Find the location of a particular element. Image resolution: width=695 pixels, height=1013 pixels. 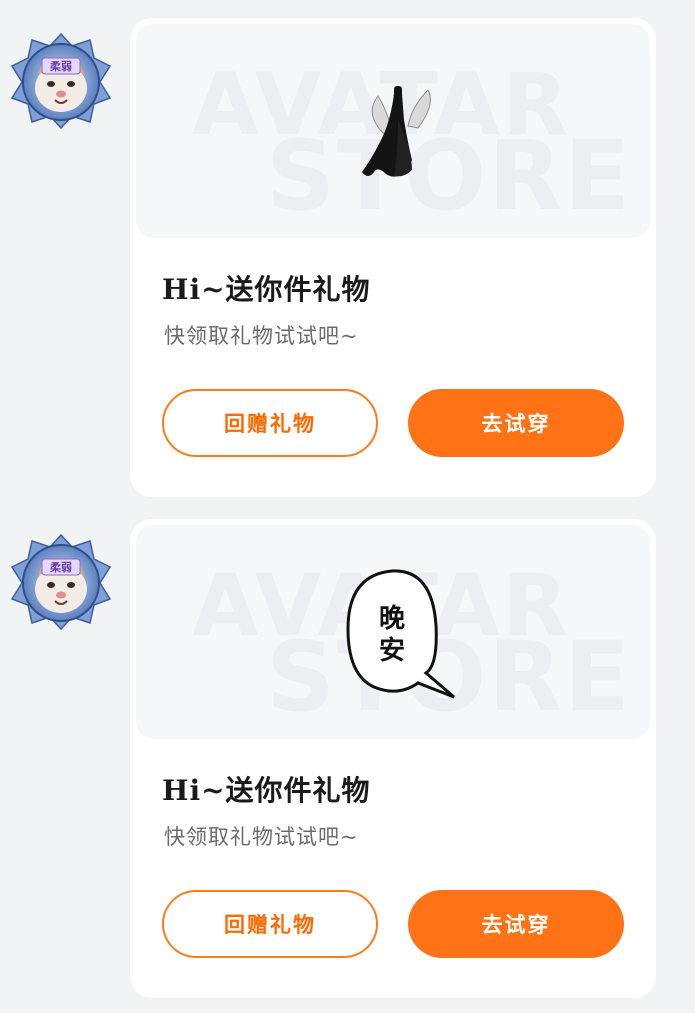

bubble-text-line1: 晚 is located at coordinates (392, 619).